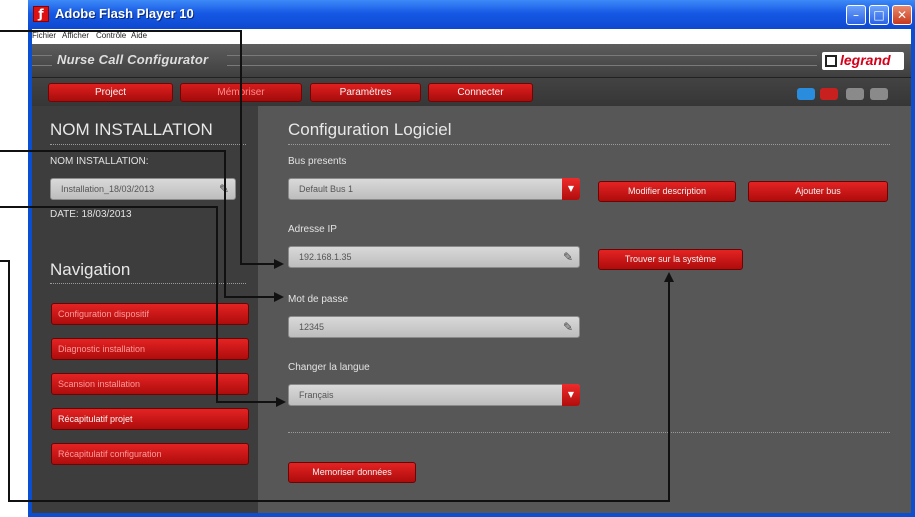  Describe the element at coordinates (108, 189) in the screenshot. I see `installation-name-value: Installation_18/03/2013` at that location.